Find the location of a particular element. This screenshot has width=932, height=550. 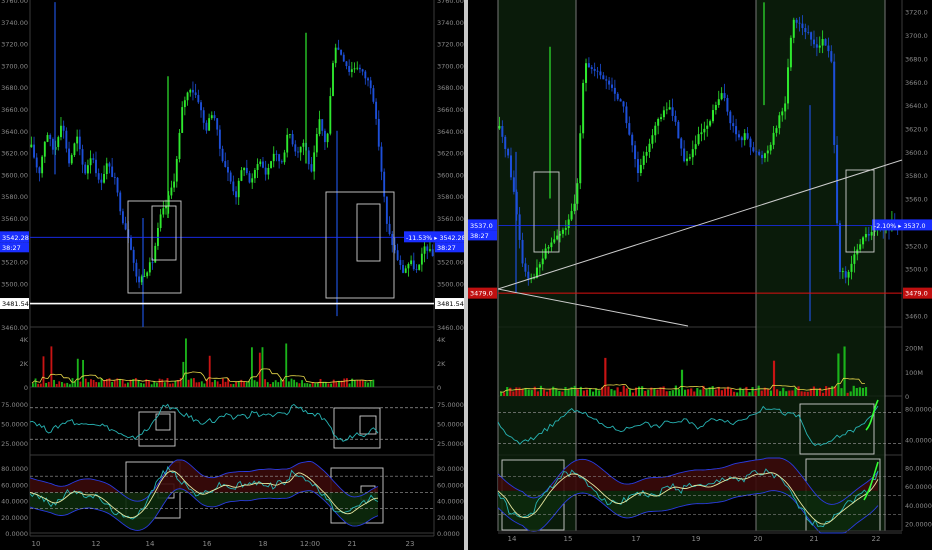

rsi-tick-right: 40.0000 is located at coordinates (918, 441).